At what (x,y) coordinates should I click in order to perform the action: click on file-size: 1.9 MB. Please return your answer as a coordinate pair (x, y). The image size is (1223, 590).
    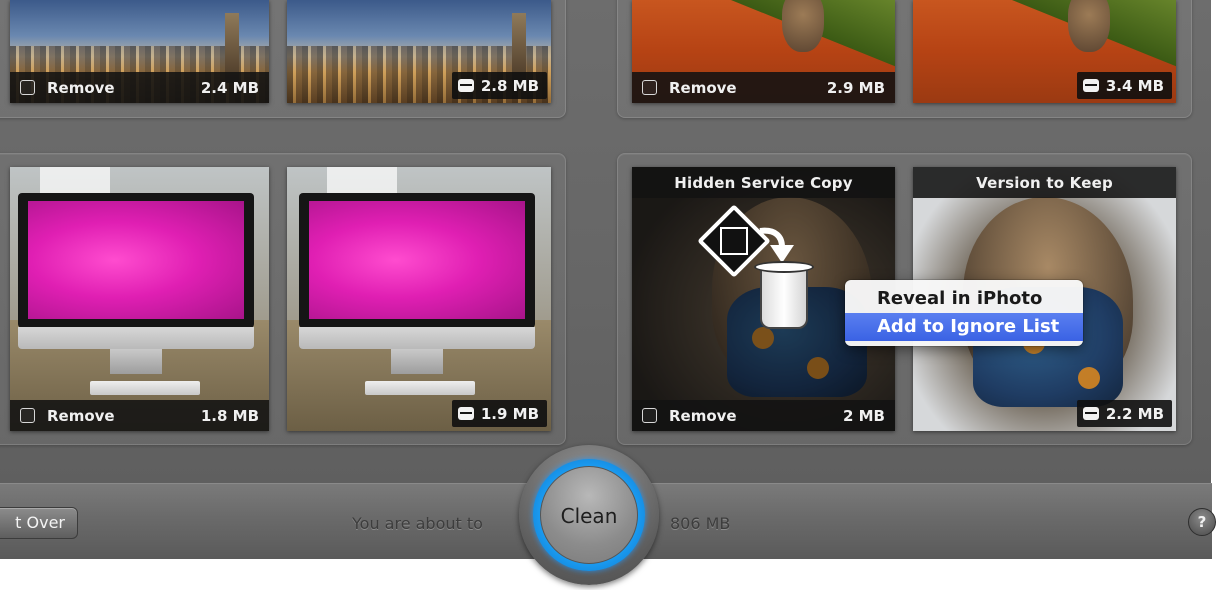
    Looking at the image, I should click on (509, 413).